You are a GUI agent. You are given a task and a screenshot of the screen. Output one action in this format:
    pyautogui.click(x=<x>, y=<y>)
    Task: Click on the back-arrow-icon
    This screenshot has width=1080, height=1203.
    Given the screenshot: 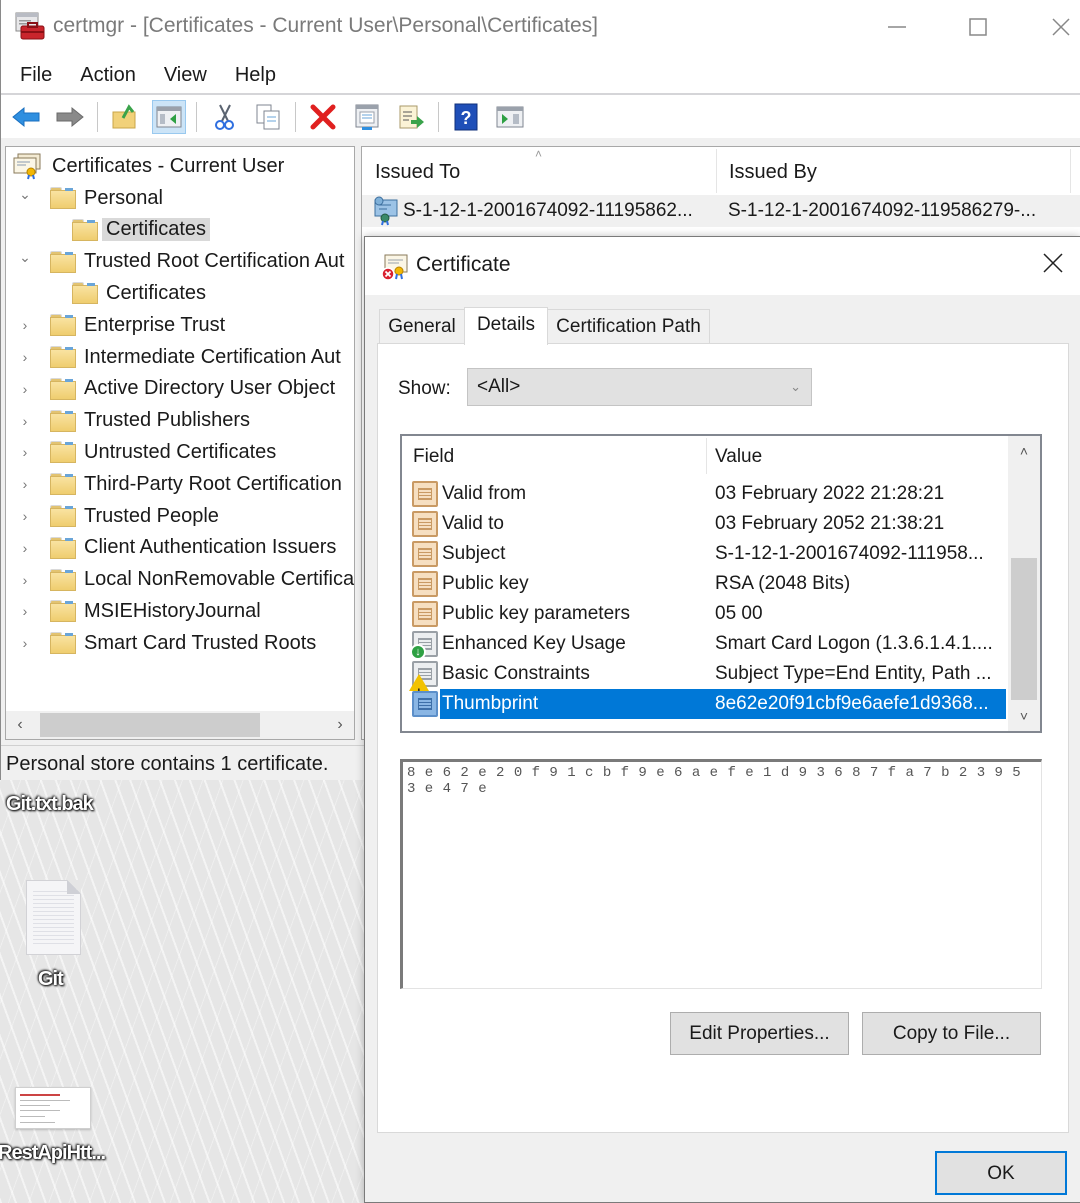 What is the action you would take?
    pyautogui.click(x=26, y=116)
    